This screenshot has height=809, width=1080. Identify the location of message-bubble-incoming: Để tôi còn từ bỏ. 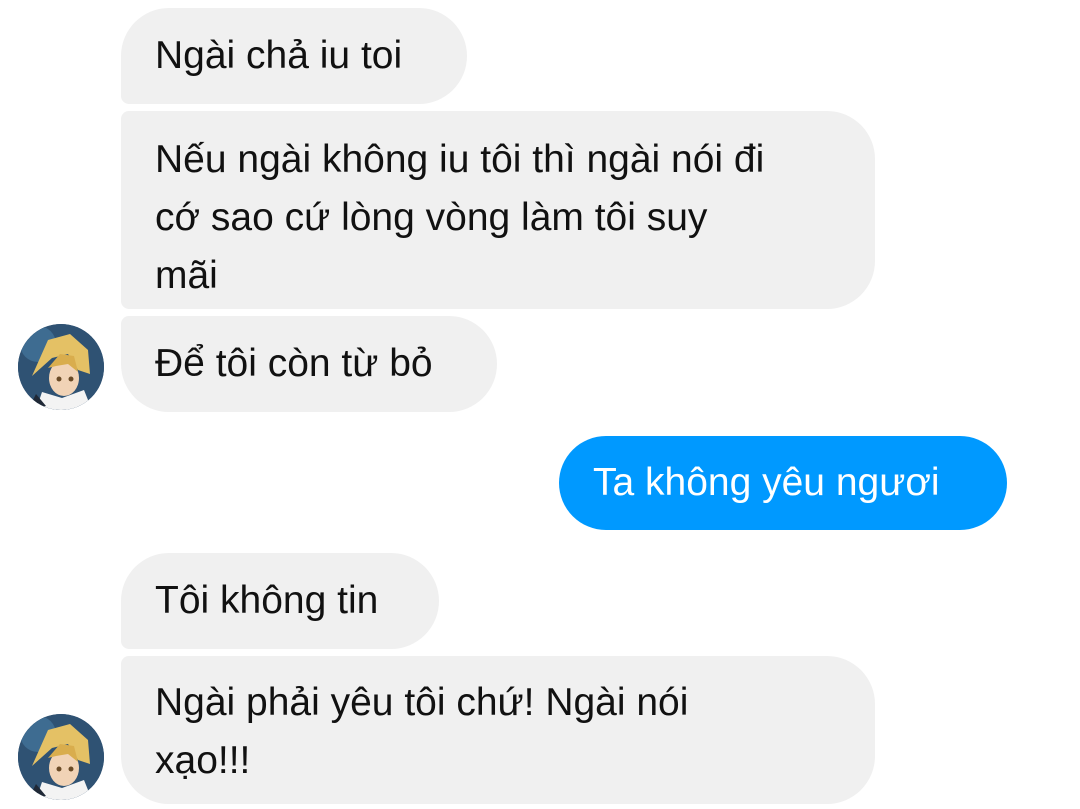
(309, 364).